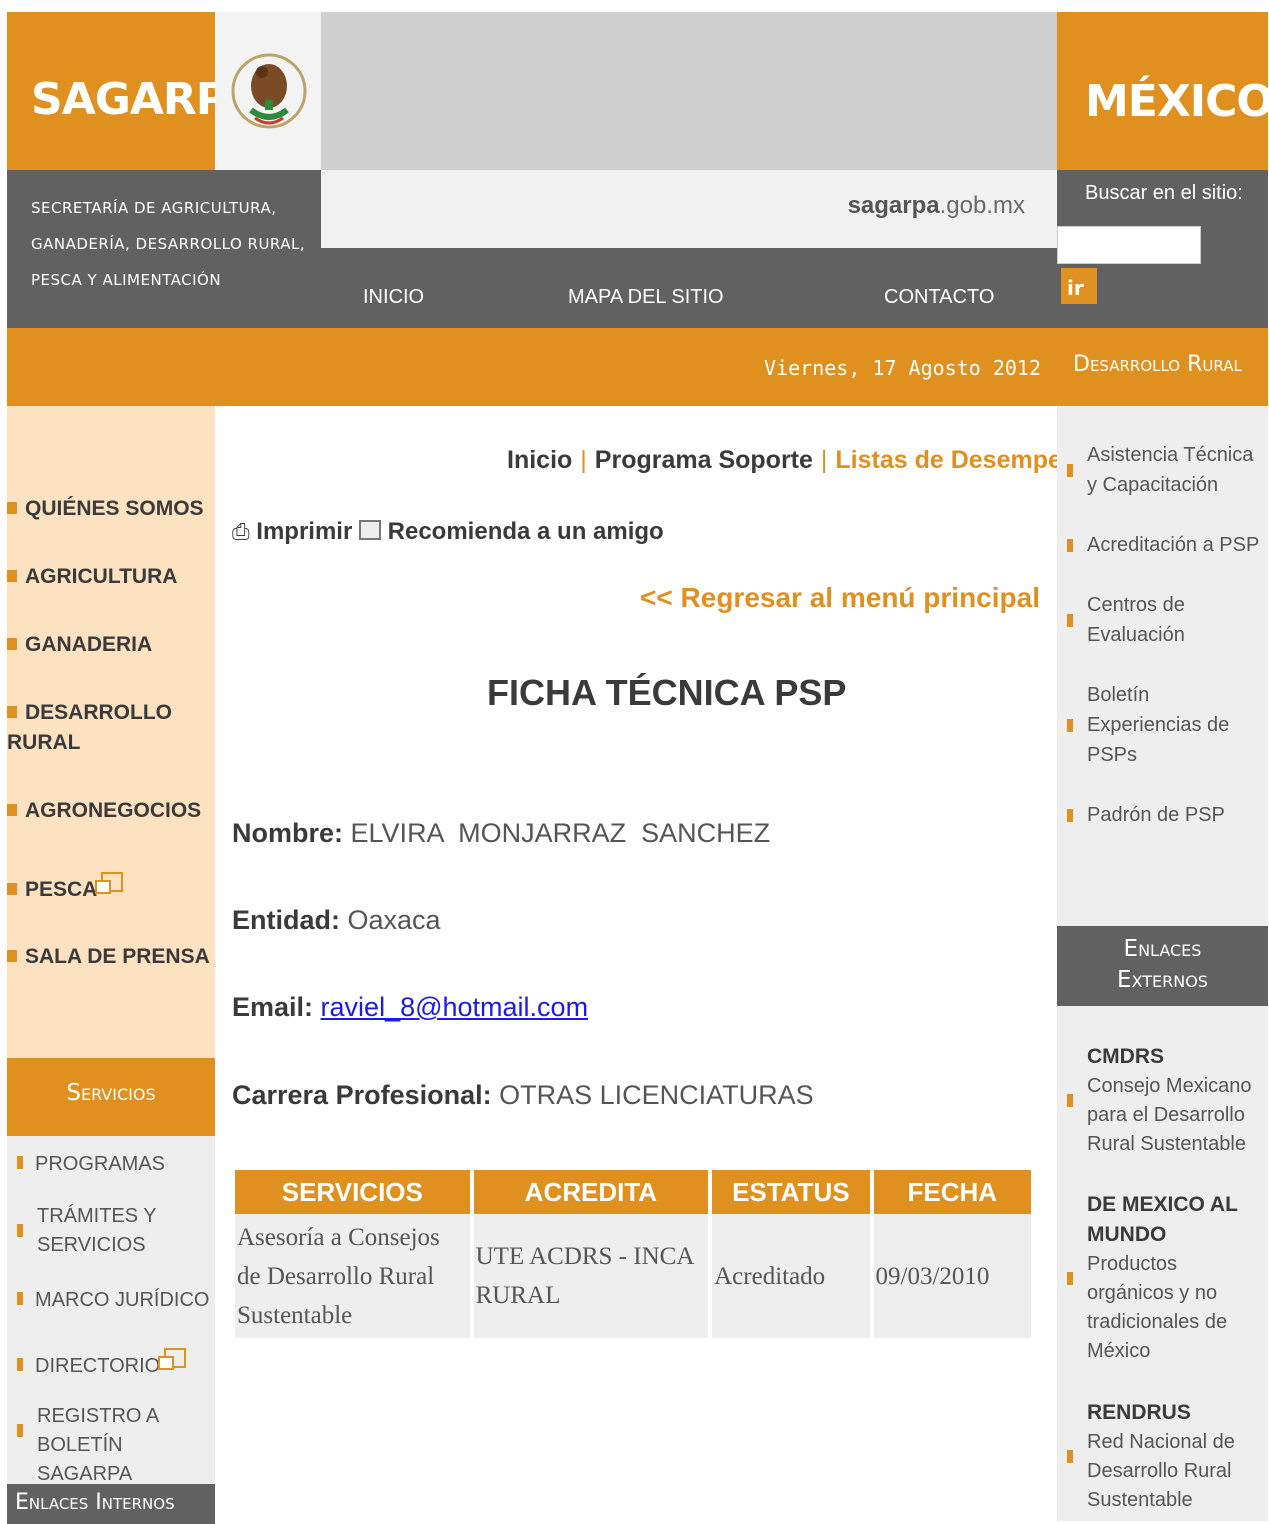 This screenshot has height=1524, width=1269. Describe the element at coordinates (126, 280) in the screenshot. I see `secretaria-line: PESCA Y ALIMENTACIÓN` at that location.